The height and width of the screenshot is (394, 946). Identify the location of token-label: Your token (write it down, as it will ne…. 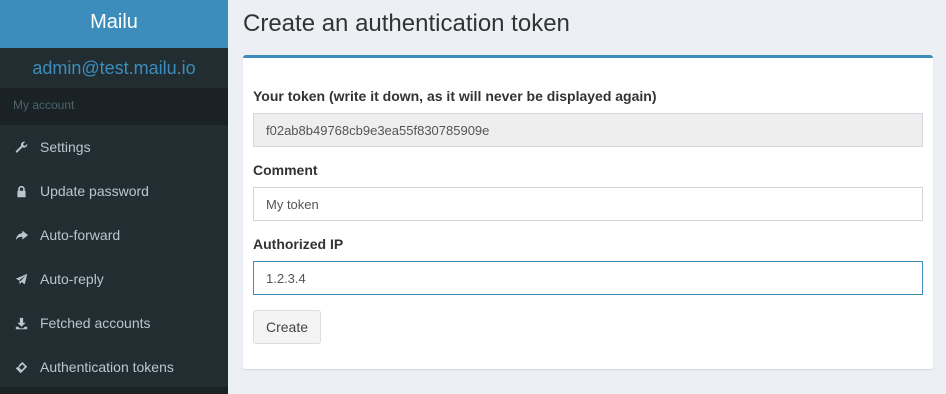
(455, 96).